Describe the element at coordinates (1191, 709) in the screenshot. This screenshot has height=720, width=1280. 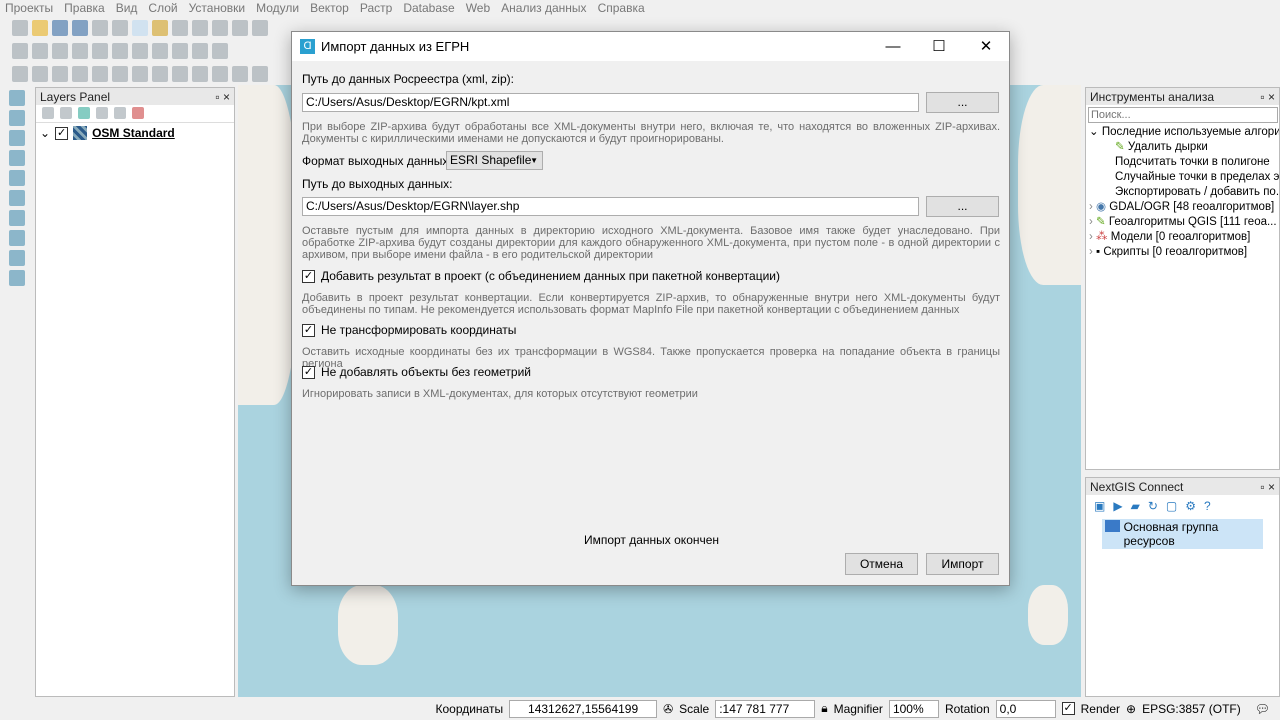
I see `crs-button: EPSG:3857 (OTF)` at that location.